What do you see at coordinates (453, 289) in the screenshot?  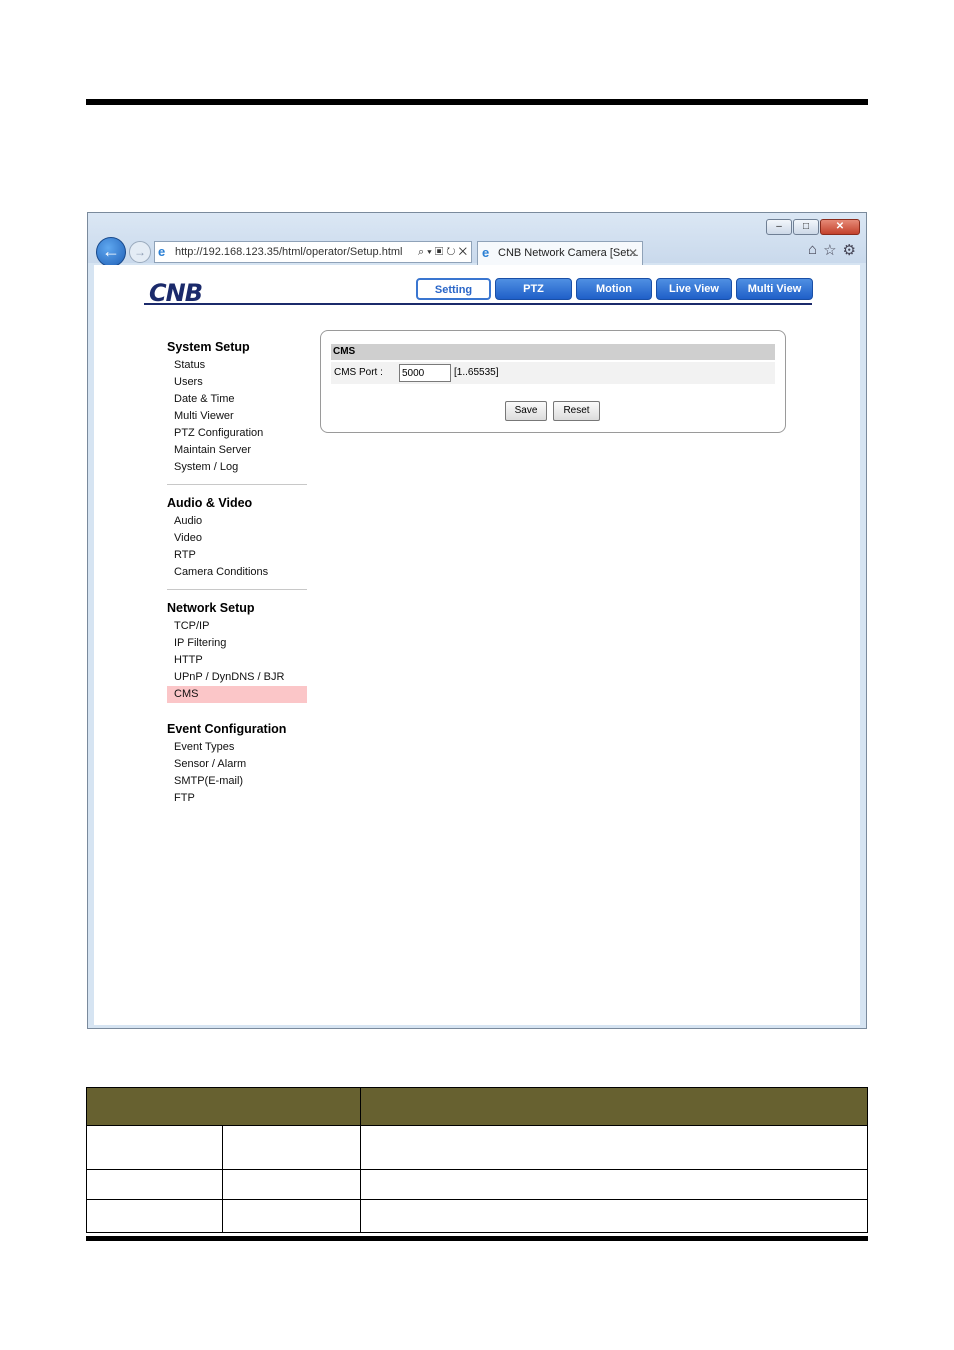 I see `tab-setting: Setting` at bounding box center [453, 289].